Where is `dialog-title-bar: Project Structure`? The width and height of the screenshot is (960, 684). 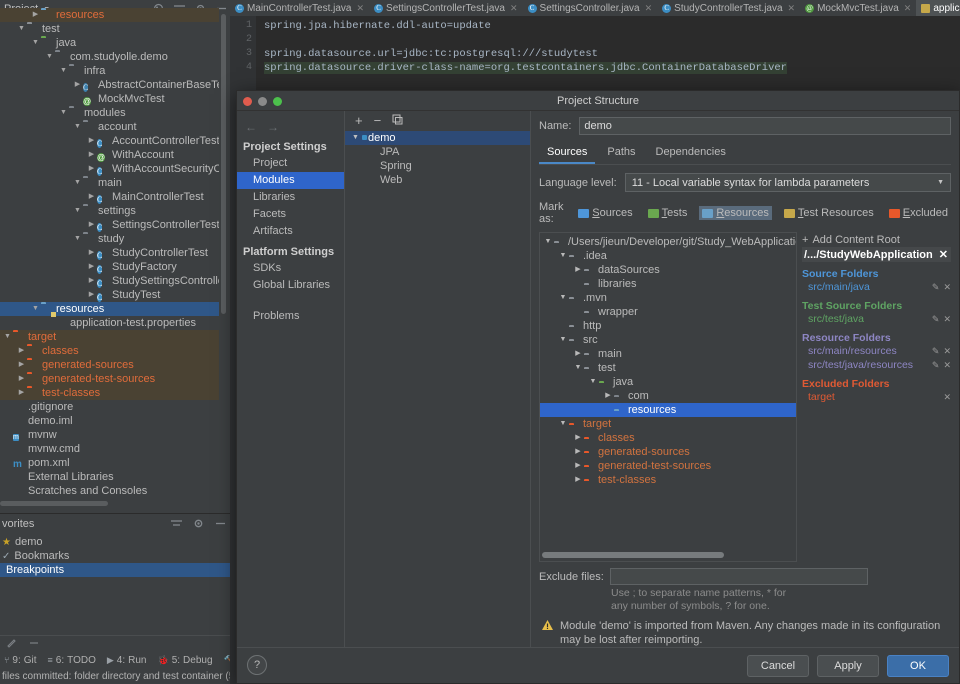
dialog-title-bar: Project Structure is located at coordinates (598, 101).